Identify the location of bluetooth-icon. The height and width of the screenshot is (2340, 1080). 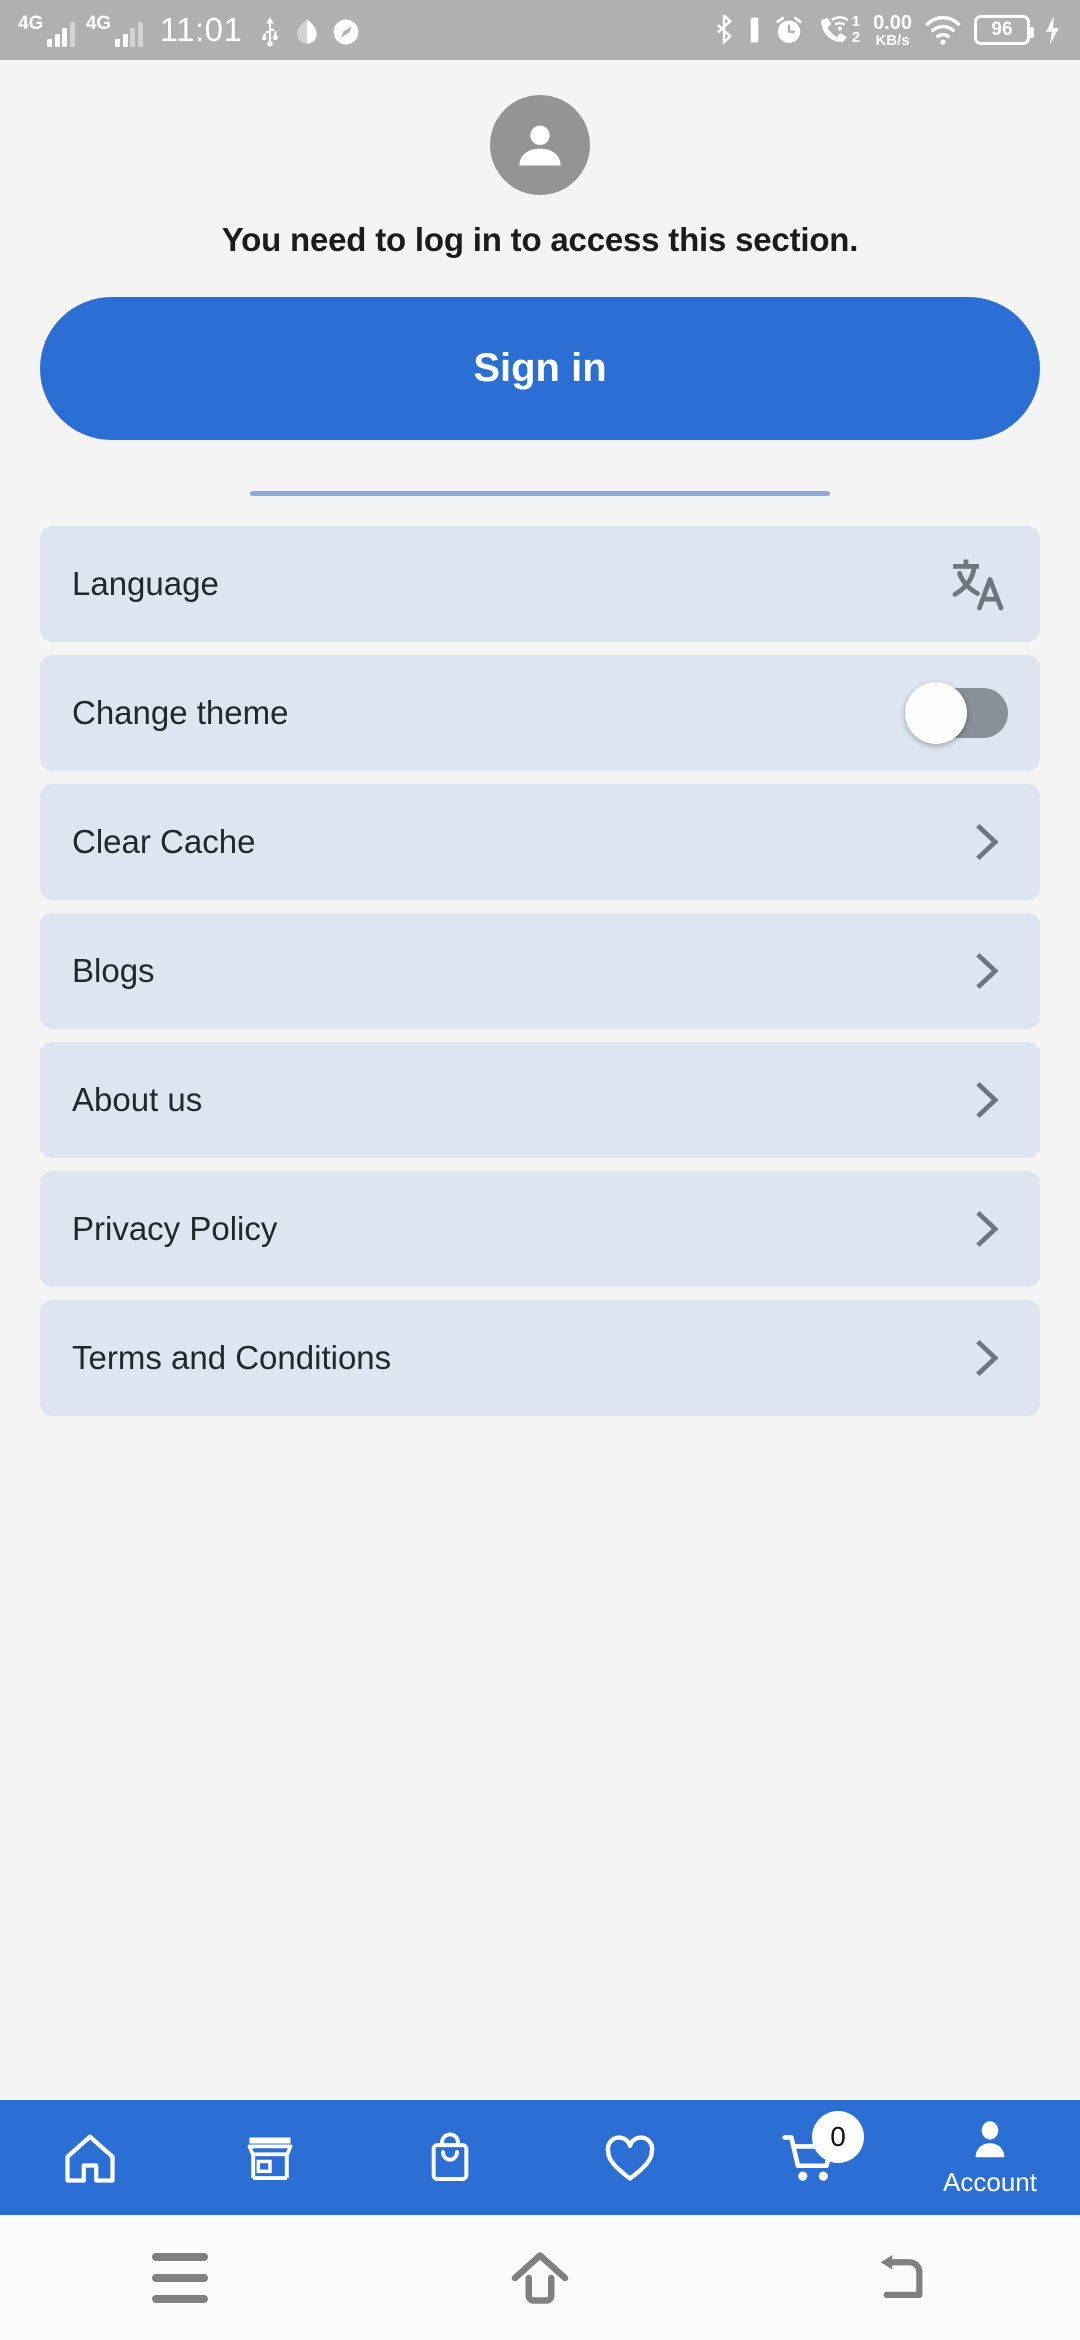
(724, 30).